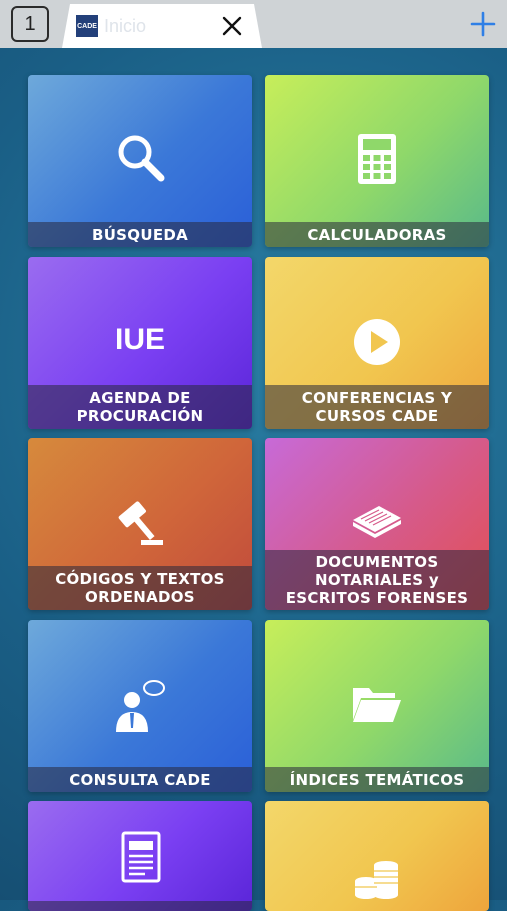  I want to click on tile-row5-right, so click(377, 856).